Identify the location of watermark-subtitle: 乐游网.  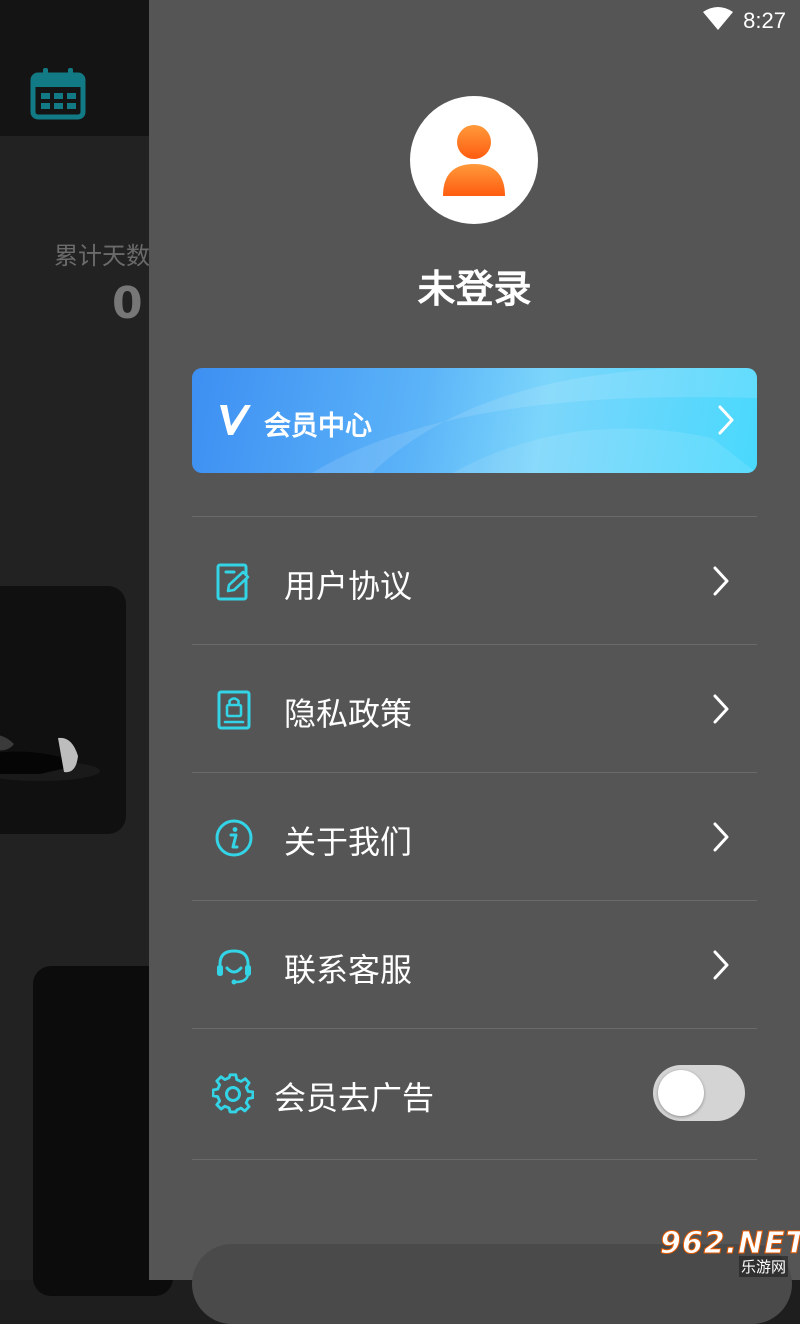
(763, 1266).